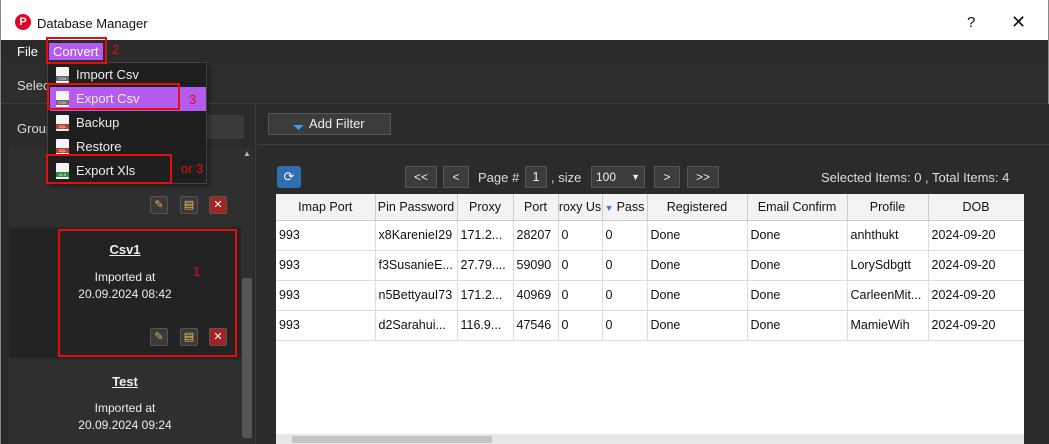 The width and height of the screenshot is (1049, 444). What do you see at coordinates (536, 325) in the screenshot?
I see `table-cell: 47546` at bounding box center [536, 325].